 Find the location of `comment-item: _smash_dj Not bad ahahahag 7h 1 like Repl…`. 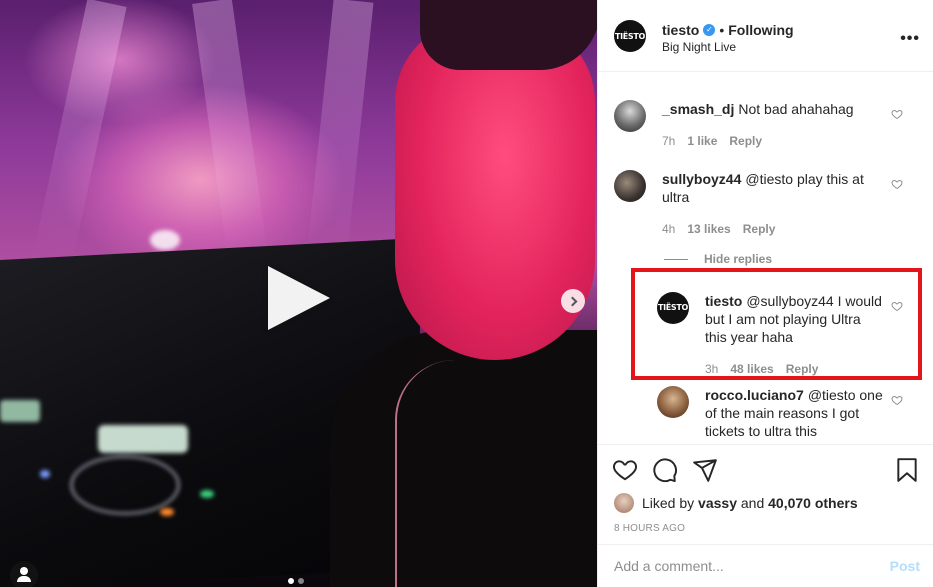

comment-item: _smash_dj Not bad ahahahag 7h 1 like Repl… is located at coordinates (764, 125).